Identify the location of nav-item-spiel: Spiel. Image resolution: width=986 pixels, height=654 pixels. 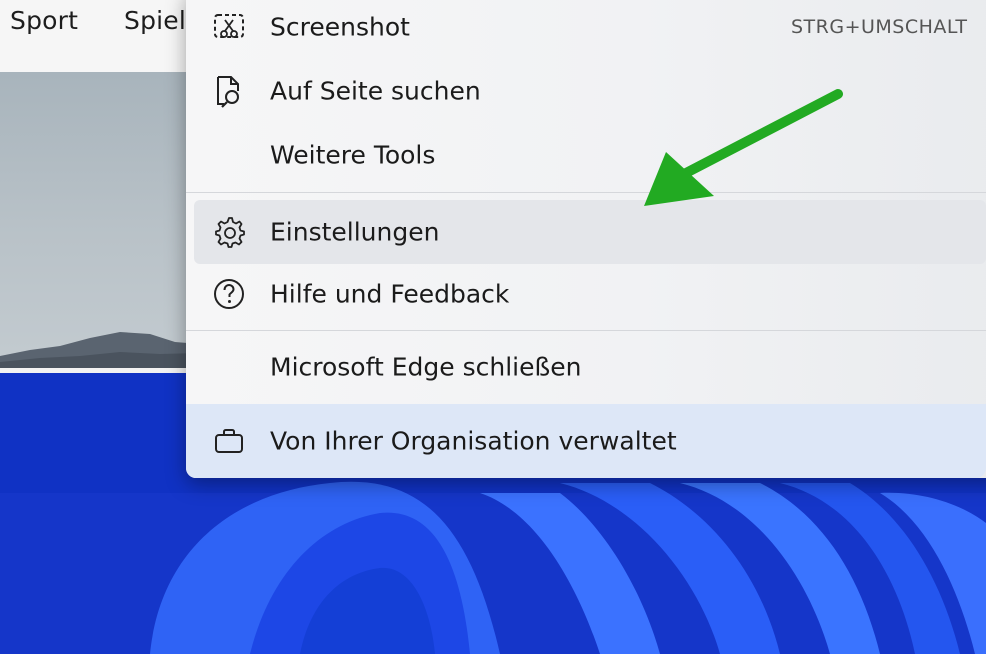
(155, 20).